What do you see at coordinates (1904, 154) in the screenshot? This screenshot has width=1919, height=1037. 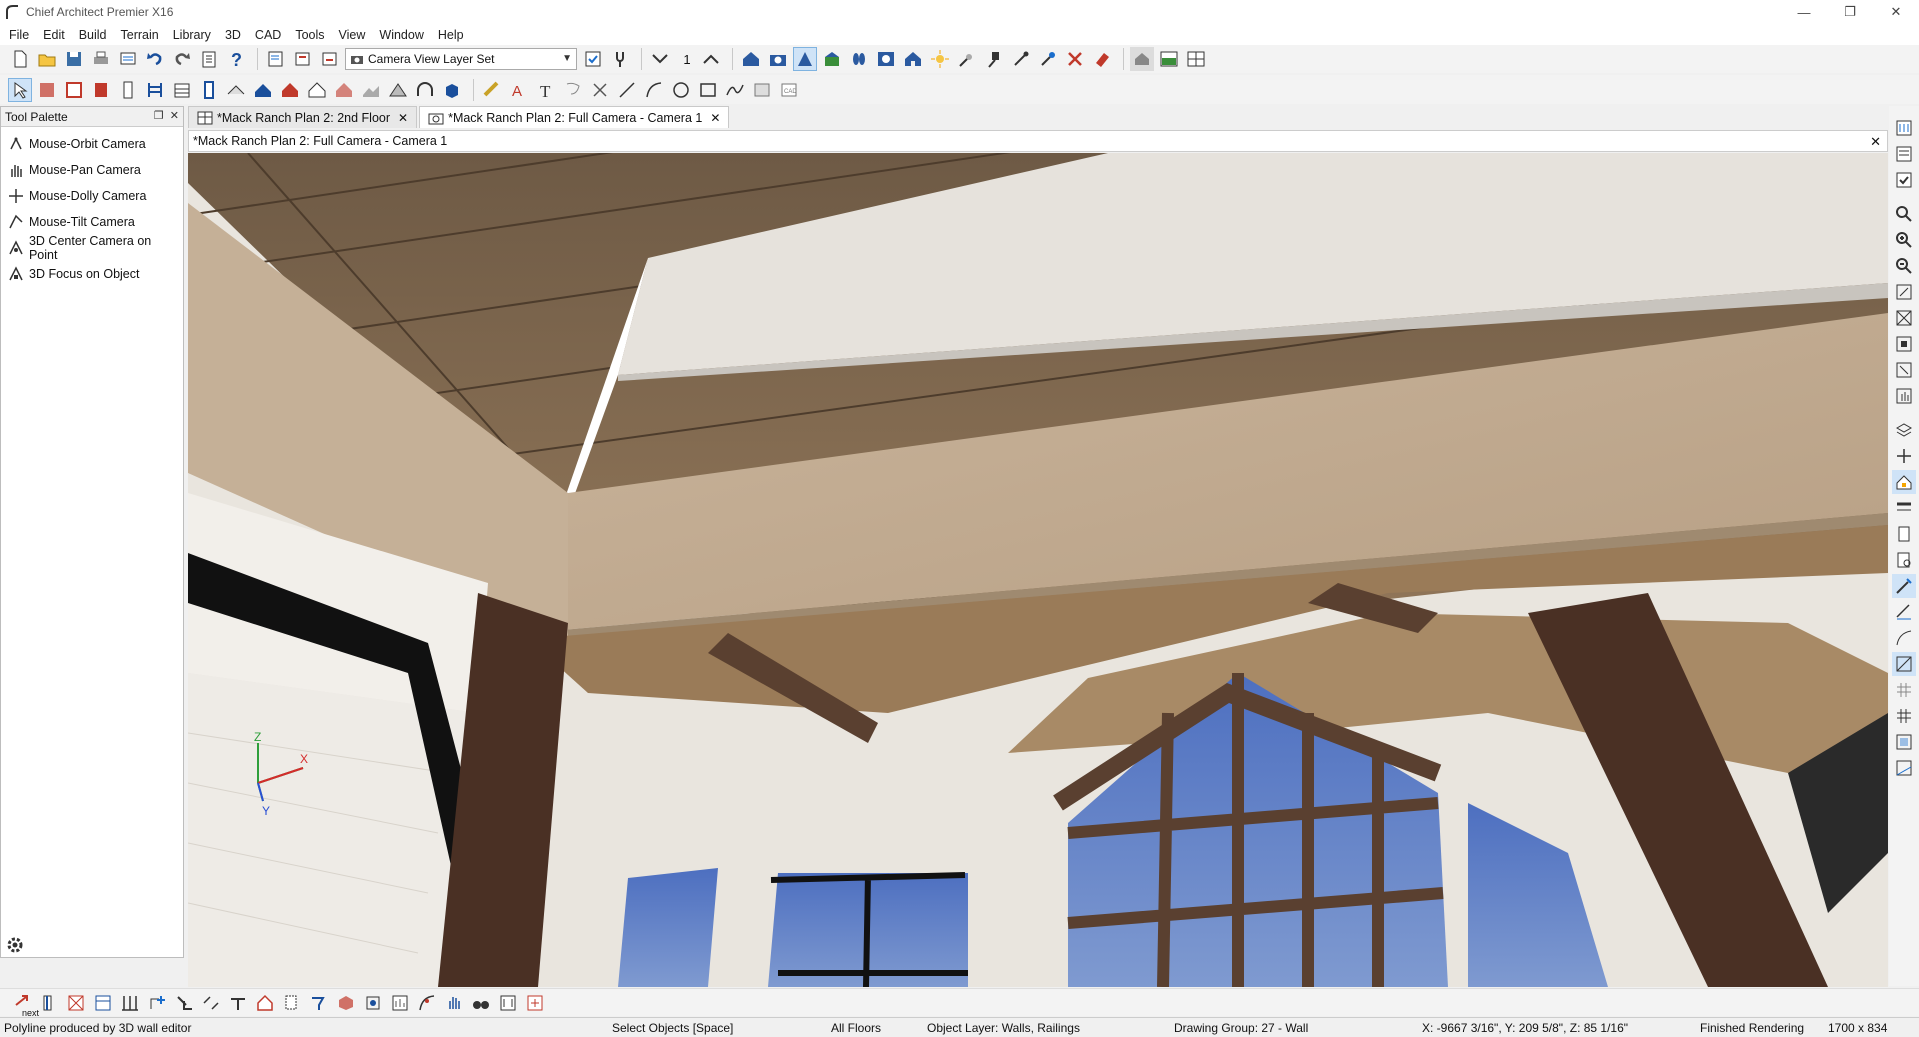 I see `project-browser-icon` at bounding box center [1904, 154].